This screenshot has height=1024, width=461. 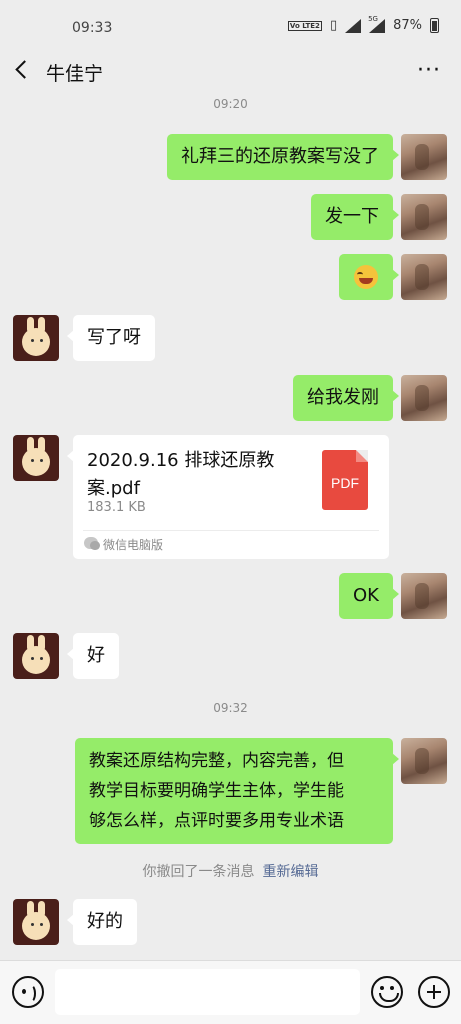 What do you see at coordinates (133, 545) in the screenshot?
I see `file-source: 微信电脑版` at bounding box center [133, 545].